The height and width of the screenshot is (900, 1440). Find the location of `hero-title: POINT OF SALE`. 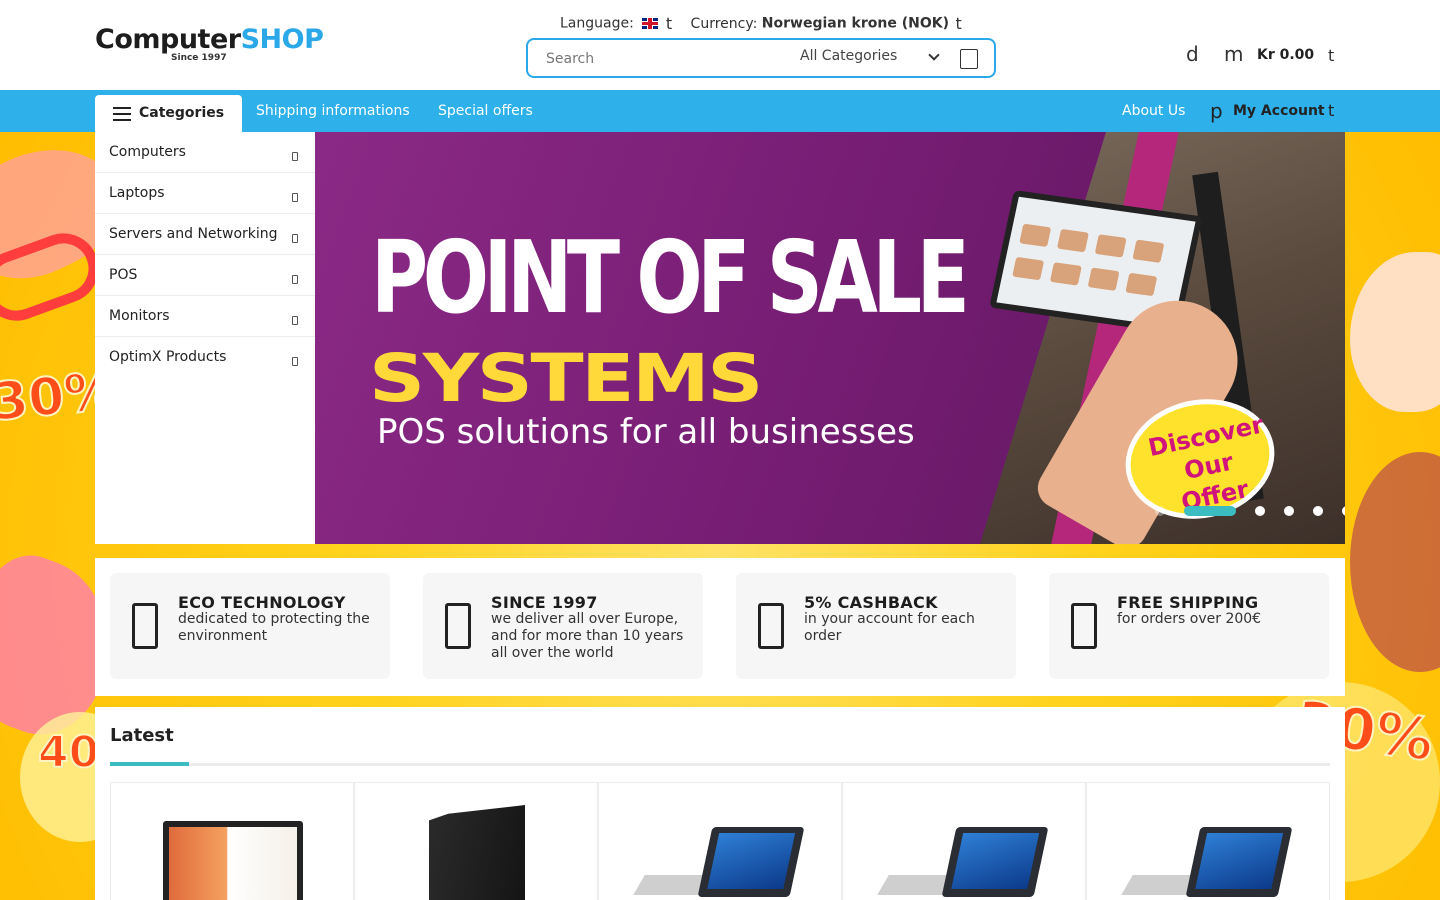

hero-title: POINT OF SALE is located at coordinates (670, 277).